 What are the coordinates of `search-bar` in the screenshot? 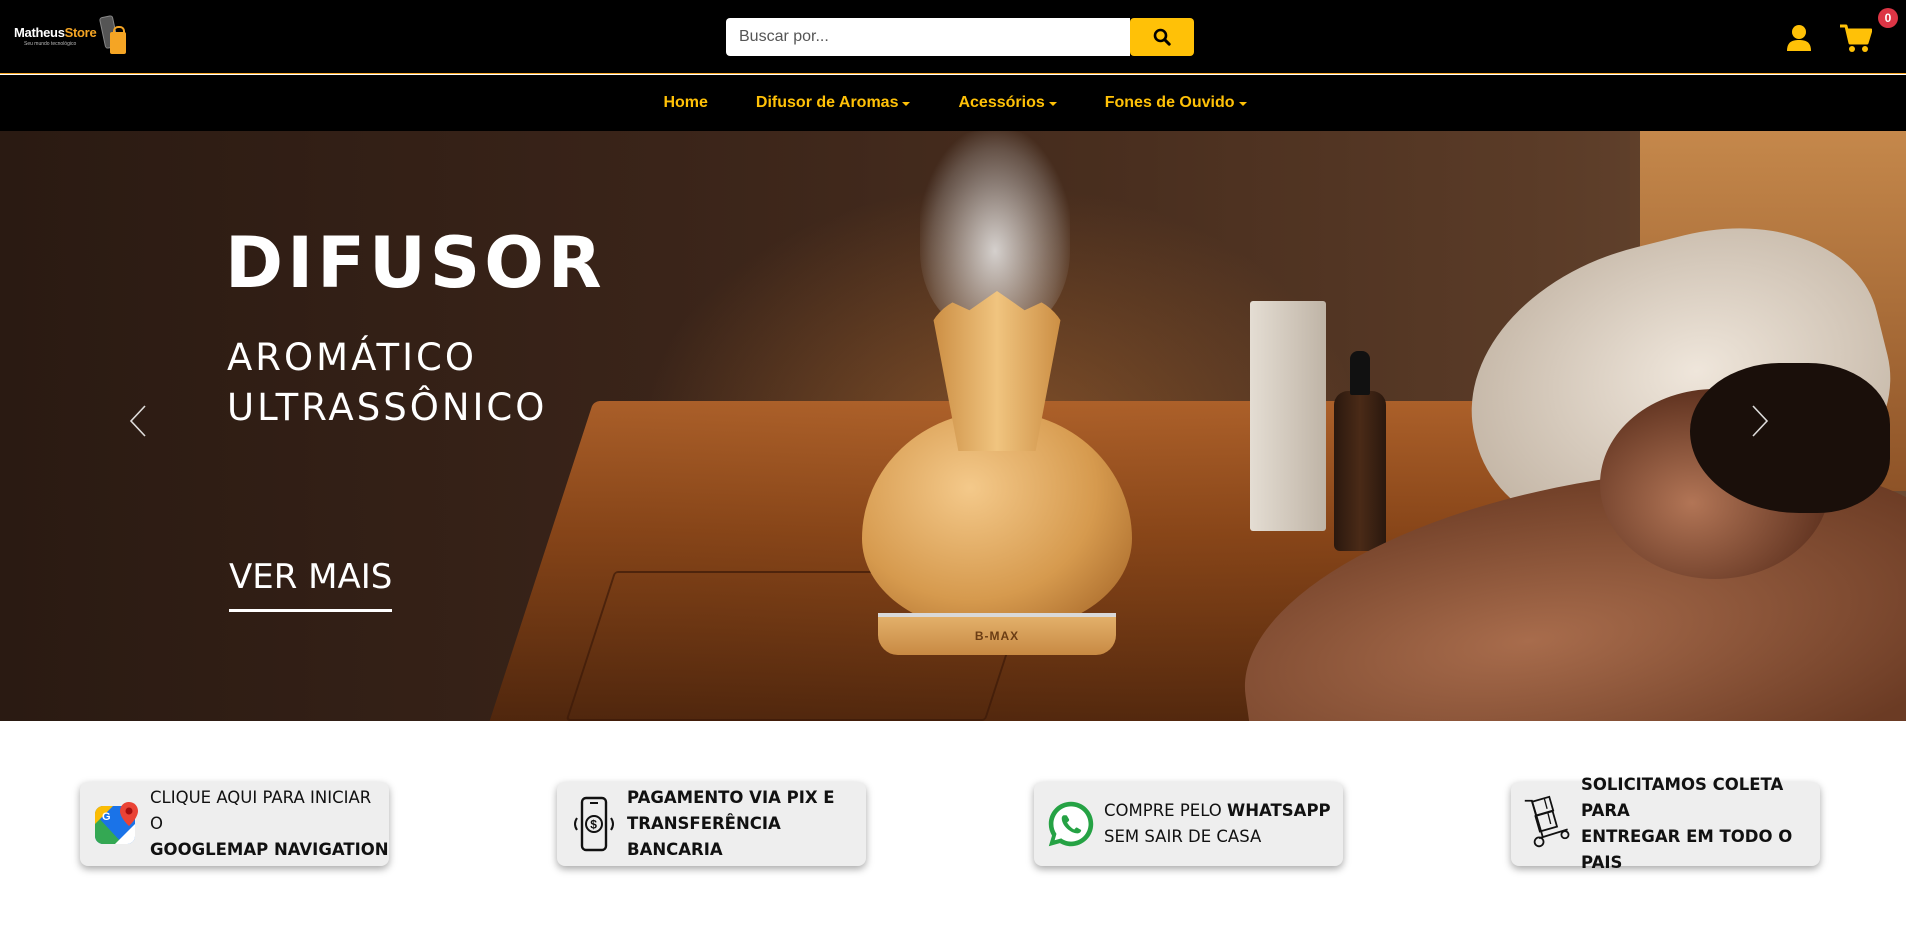 It's located at (960, 37).